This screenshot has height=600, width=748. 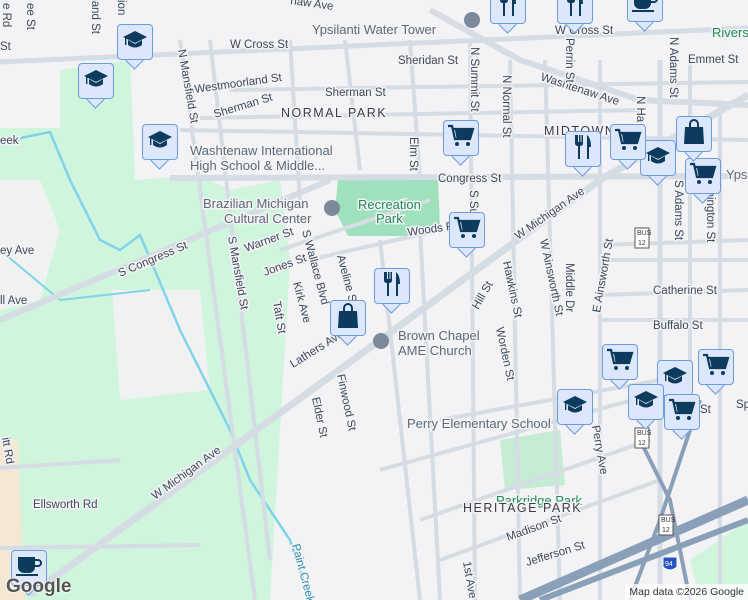 I want to click on street-elder: Elder St, so click(x=319, y=417).